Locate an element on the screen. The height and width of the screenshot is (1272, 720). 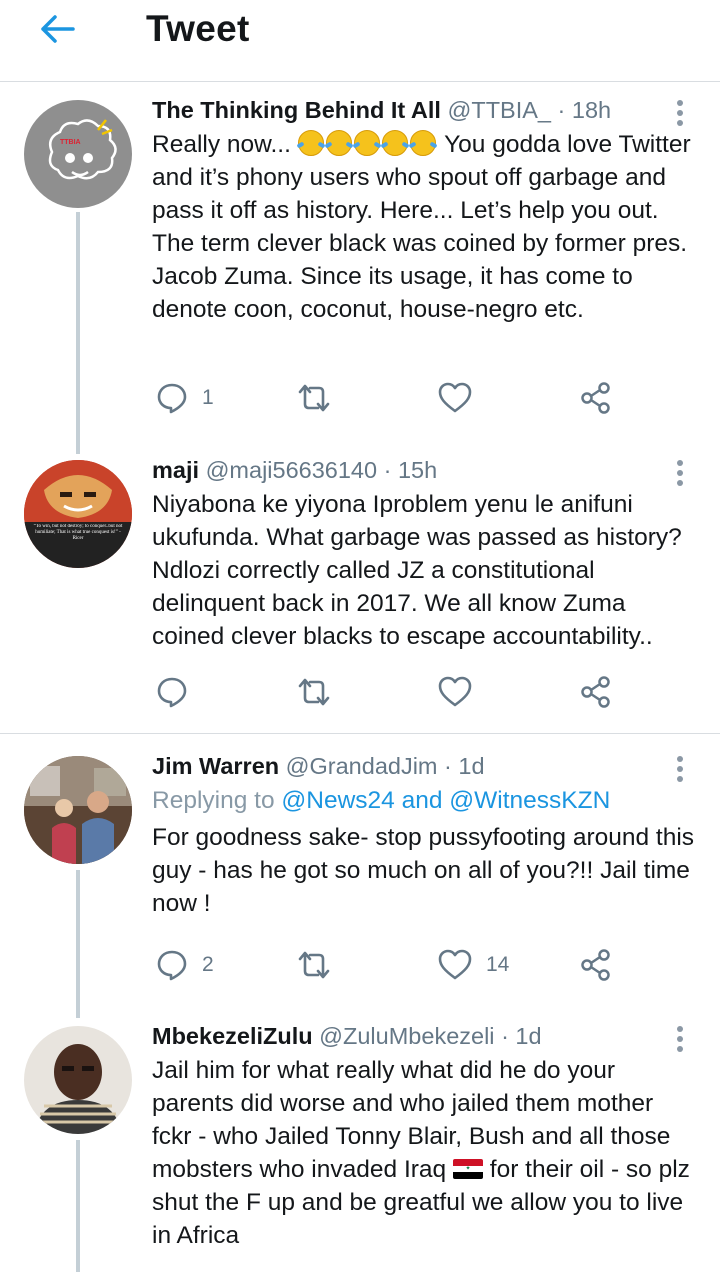
reply-button is located at coordinates (172, 692).